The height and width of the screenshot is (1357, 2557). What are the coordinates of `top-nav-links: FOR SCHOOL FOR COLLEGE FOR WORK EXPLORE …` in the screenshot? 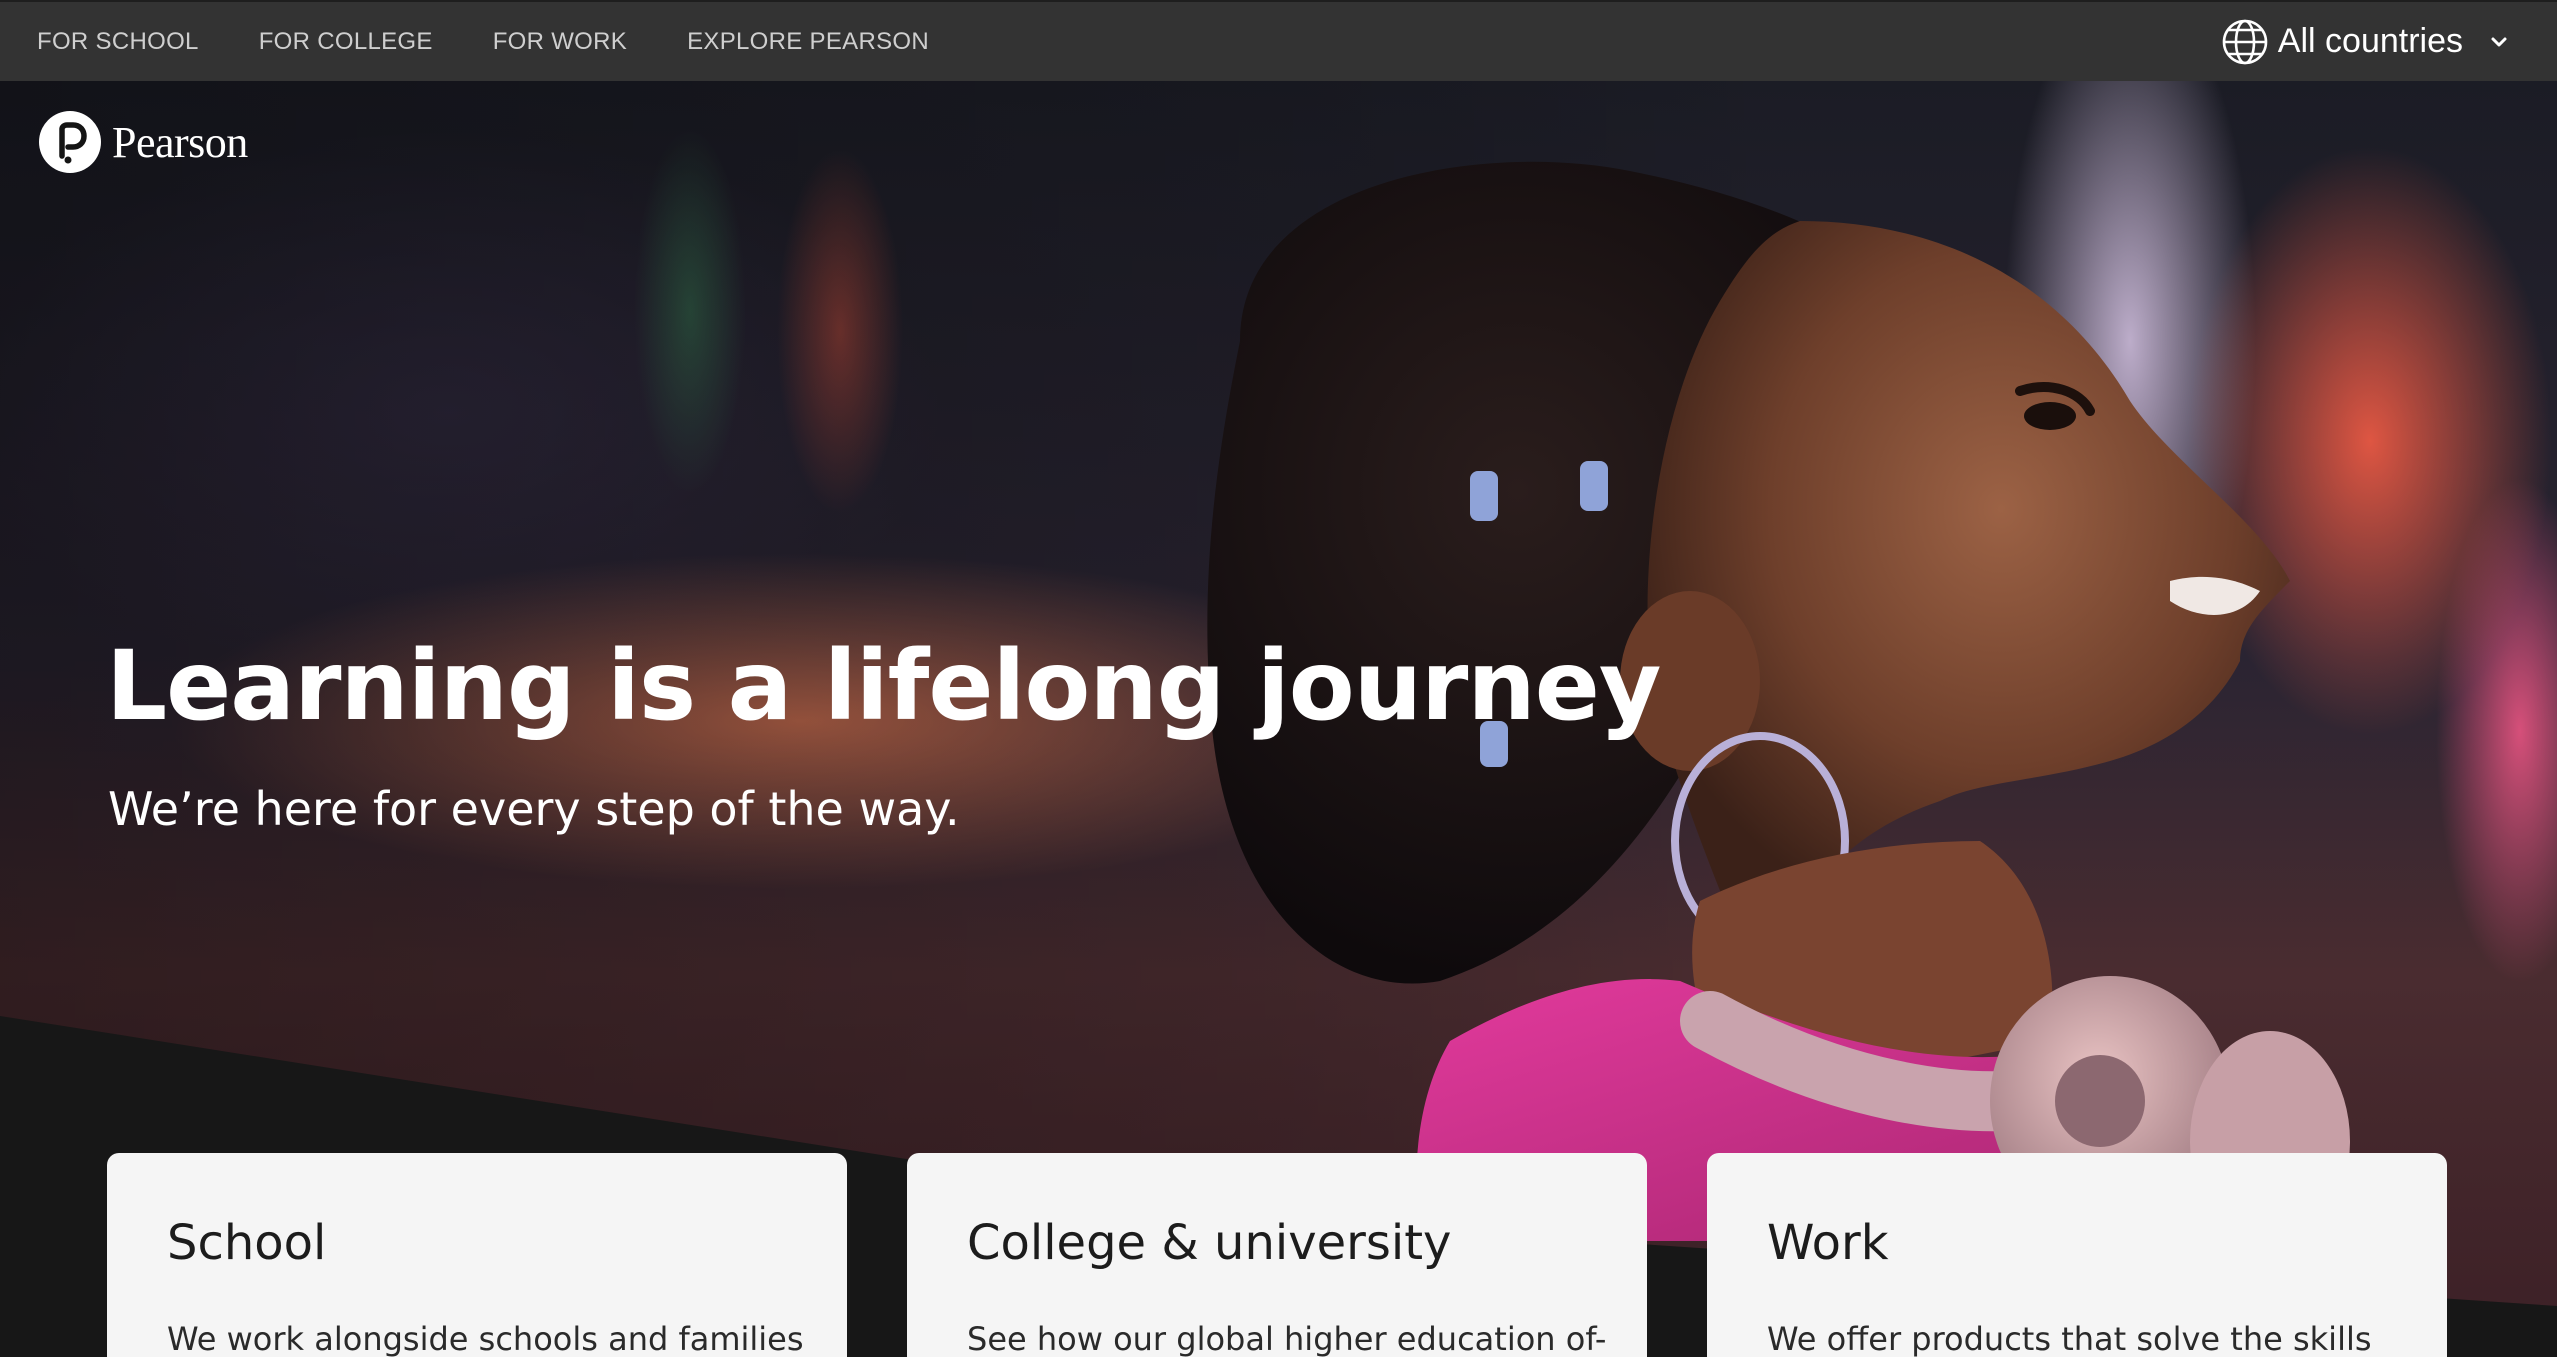 It's located at (476, 41).